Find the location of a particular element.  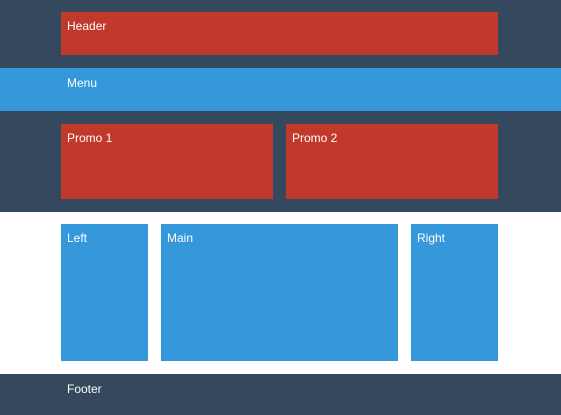

right-column-label: Right is located at coordinates (431, 238).